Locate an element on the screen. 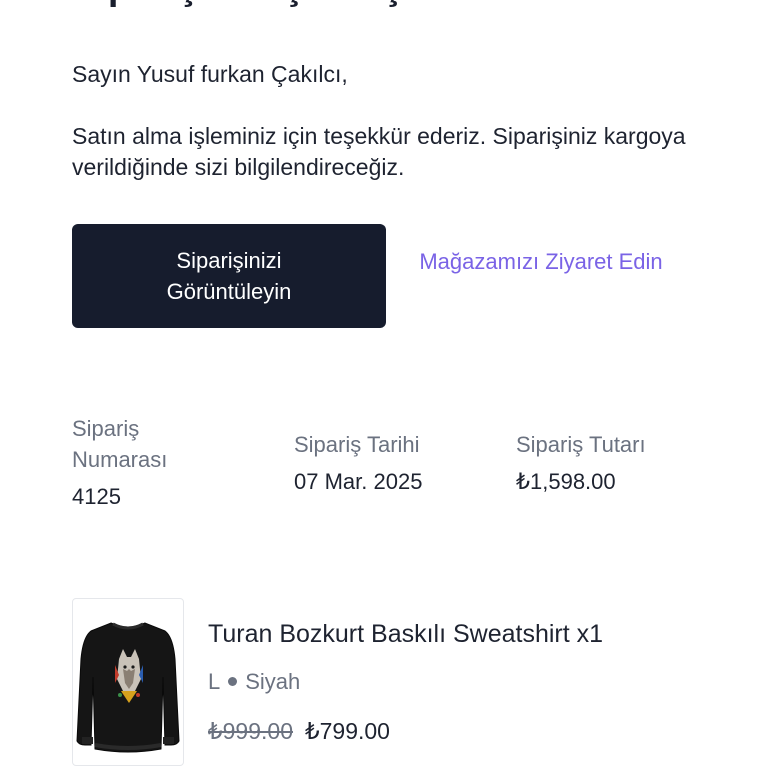 The width and height of the screenshot is (768, 768). page-title: Siparişiniz için teşekkür ederiz. is located at coordinates (354, 4).